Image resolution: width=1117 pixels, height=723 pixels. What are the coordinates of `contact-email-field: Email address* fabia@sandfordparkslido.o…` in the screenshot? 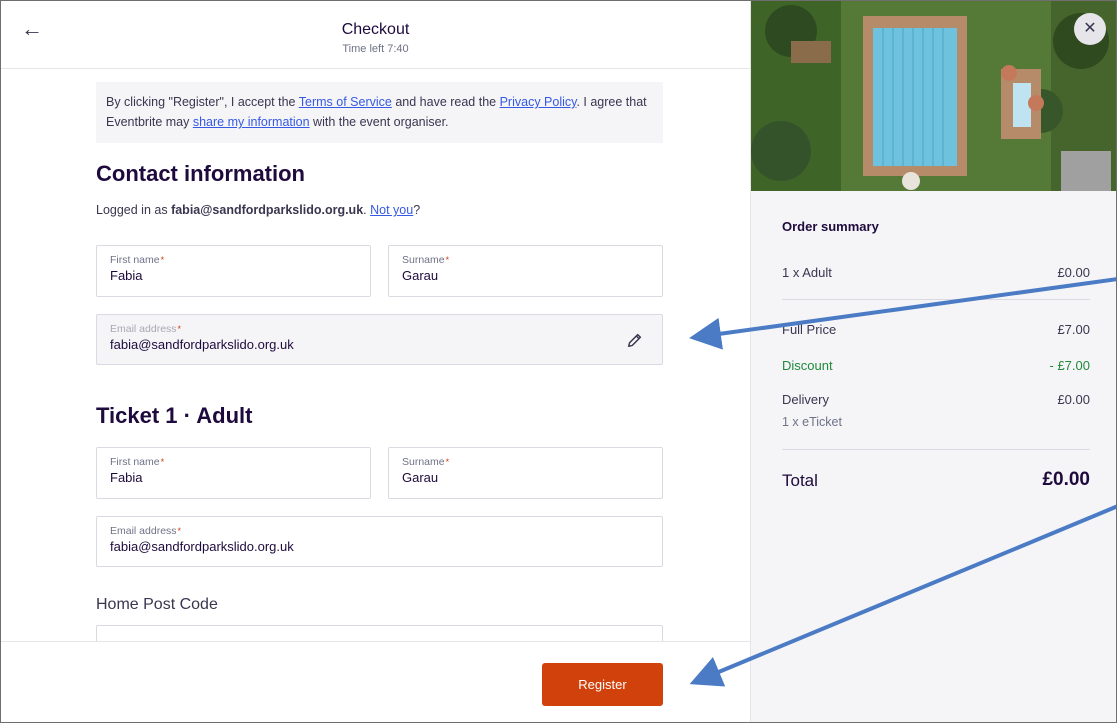 It's located at (379, 339).